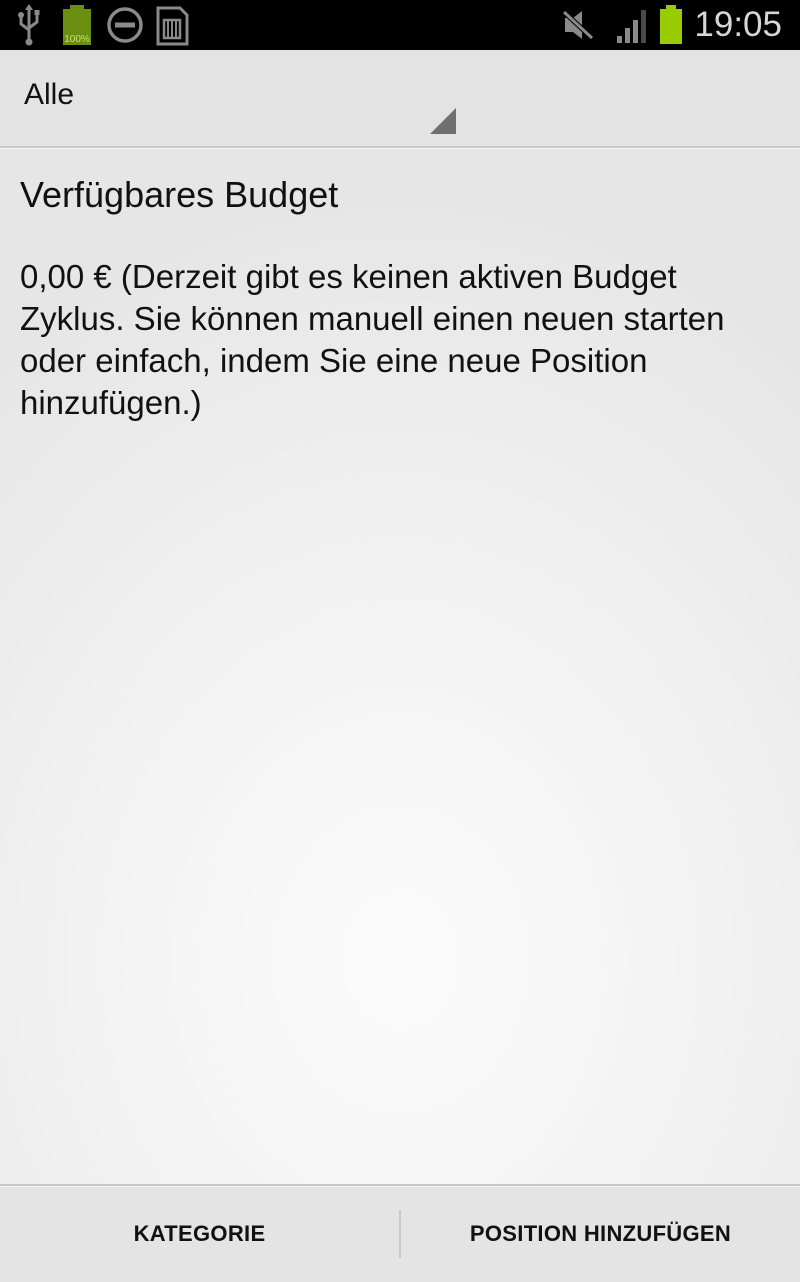 Image resolution: width=800 pixels, height=1282 pixels. I want to click on status-bar: 100% 19:05, so click(400, 25).